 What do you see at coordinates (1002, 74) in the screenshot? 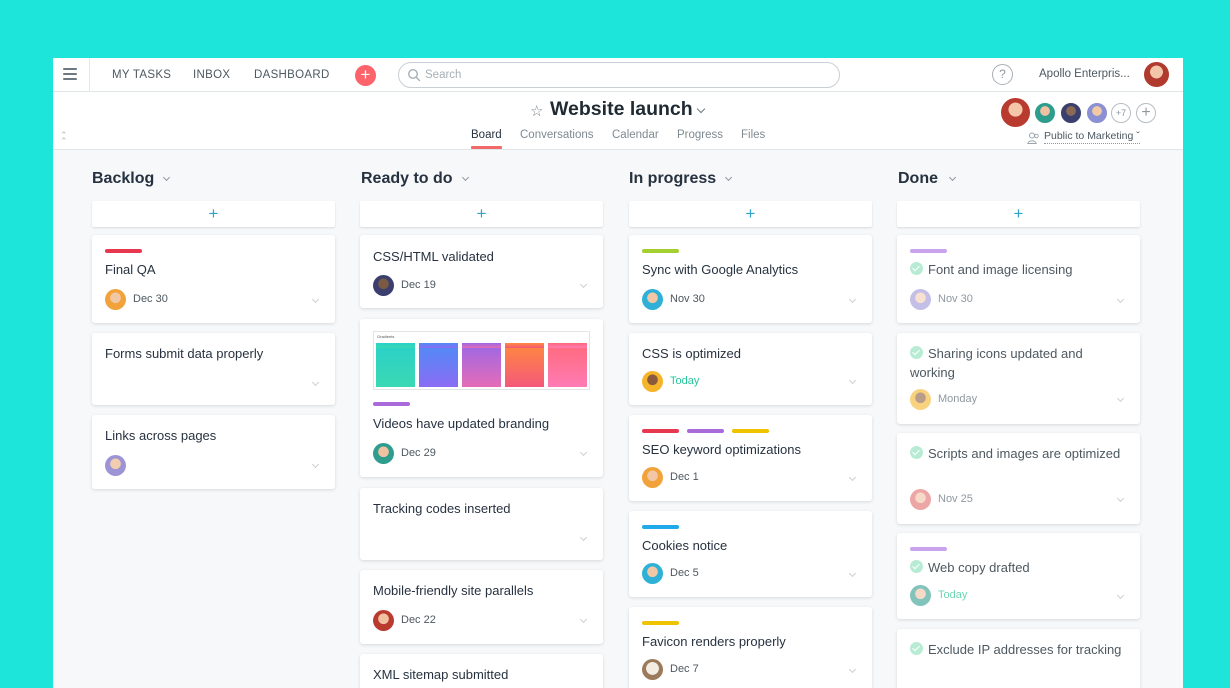
I see `help-button: ?` at bounding box center [1002, 74].